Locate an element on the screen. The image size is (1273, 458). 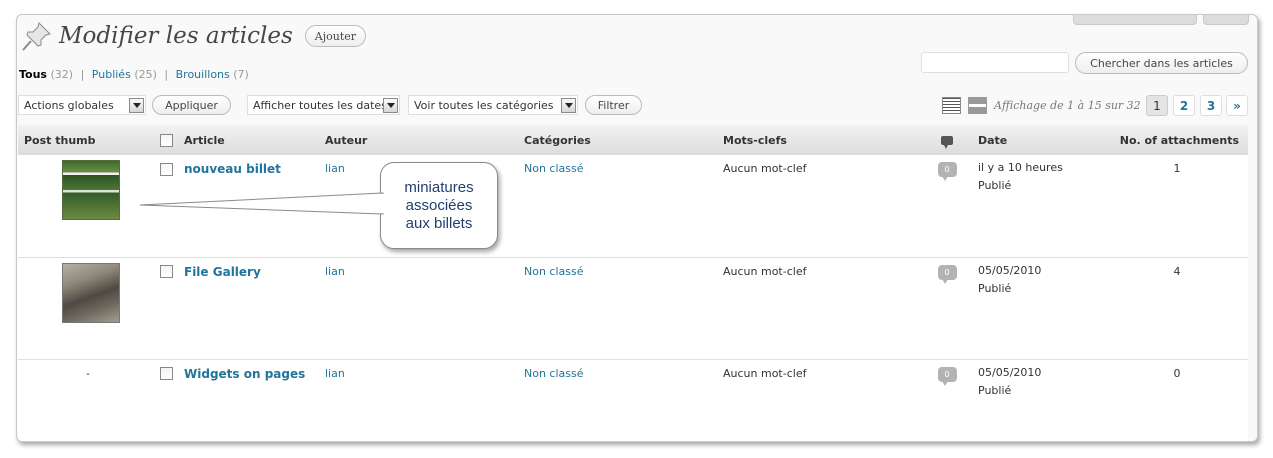
callout-pointer is located at coordinates (262, 203).